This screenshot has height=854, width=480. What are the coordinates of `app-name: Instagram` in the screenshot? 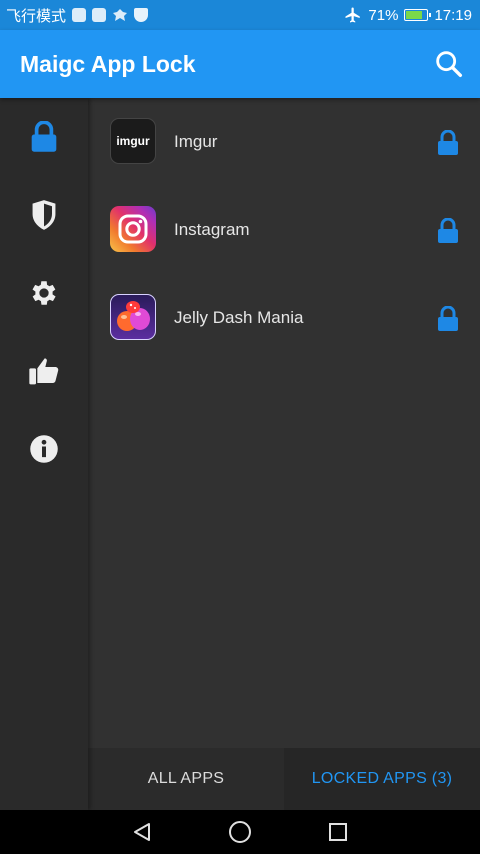 It's located at (212, 229).